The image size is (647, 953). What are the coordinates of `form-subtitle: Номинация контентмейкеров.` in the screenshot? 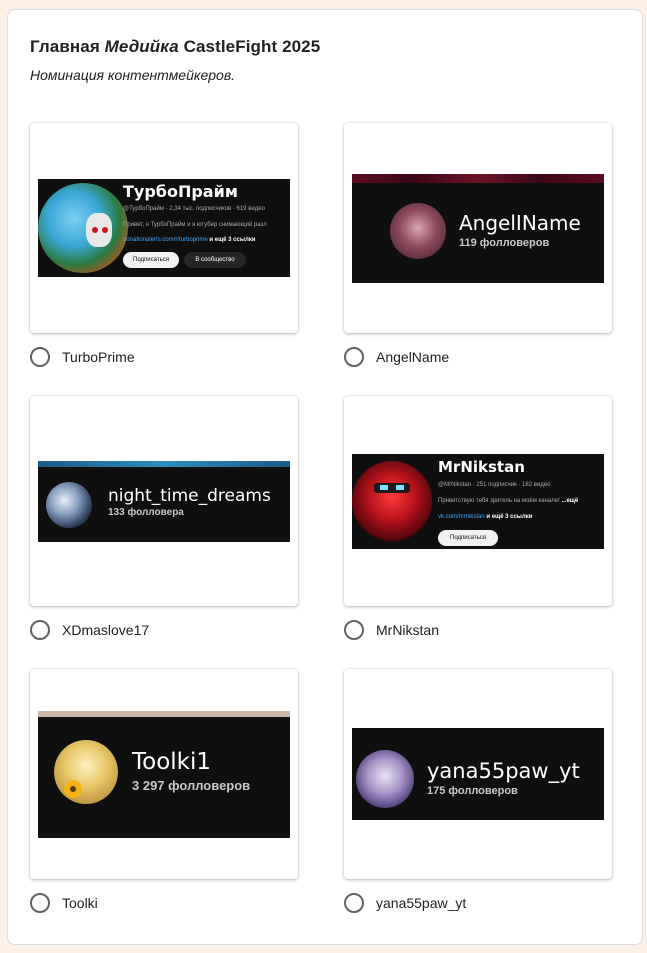 It's located at (133, 75).